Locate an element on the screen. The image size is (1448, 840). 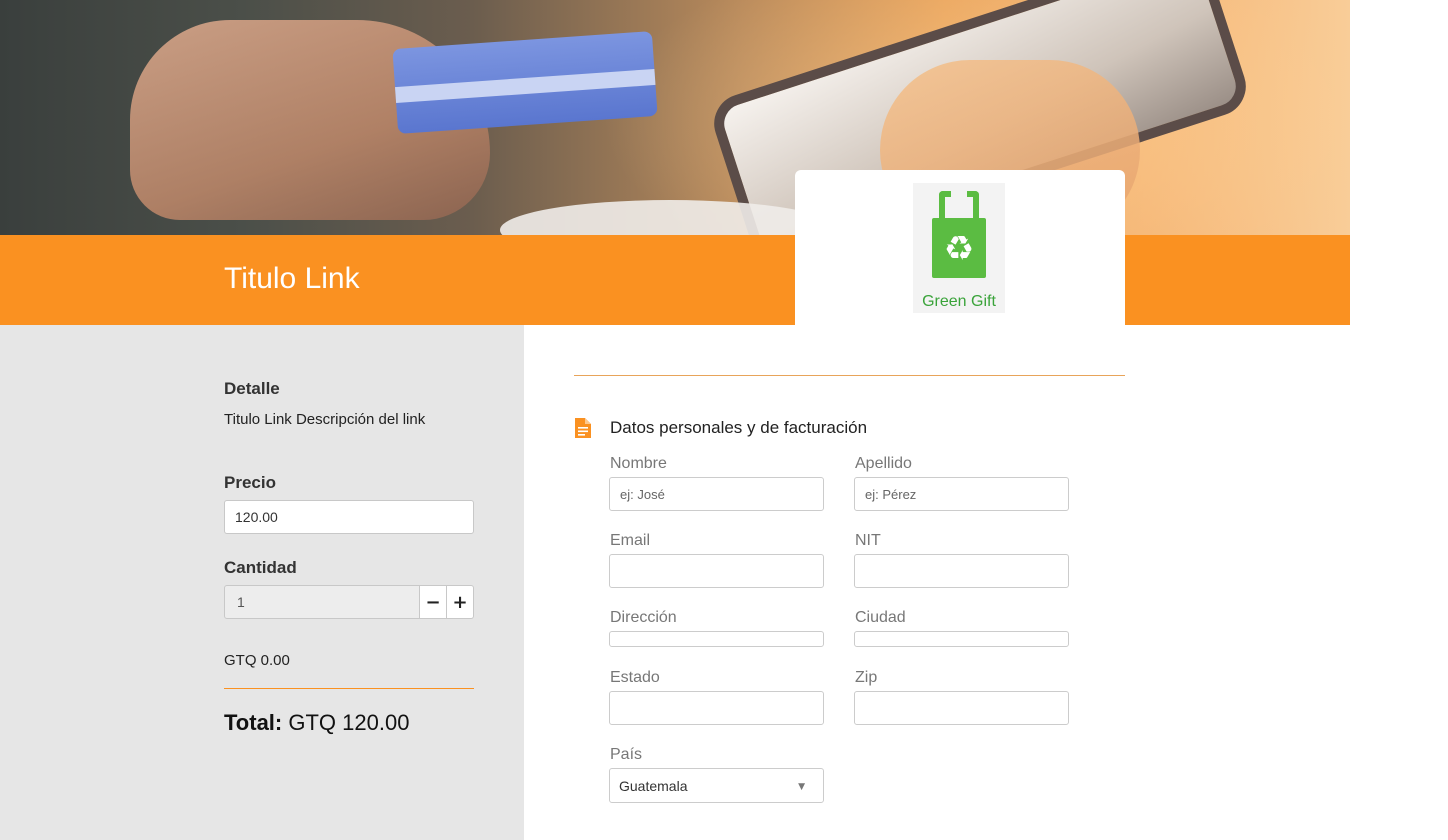
email-label: Email is located at coordinates (630, 540).